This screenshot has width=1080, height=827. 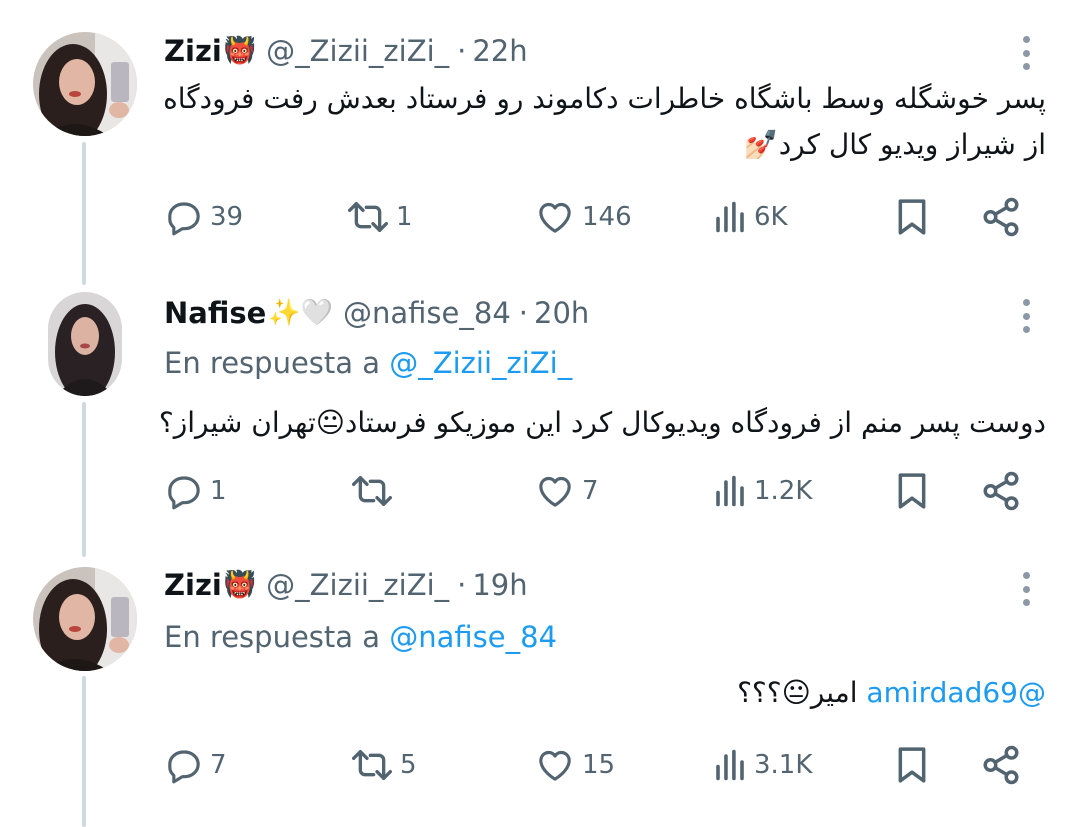 What do you see at coordinates (590, 491) in the screenshot?
I see `like-count: 7` at bounding box center [590, 491].